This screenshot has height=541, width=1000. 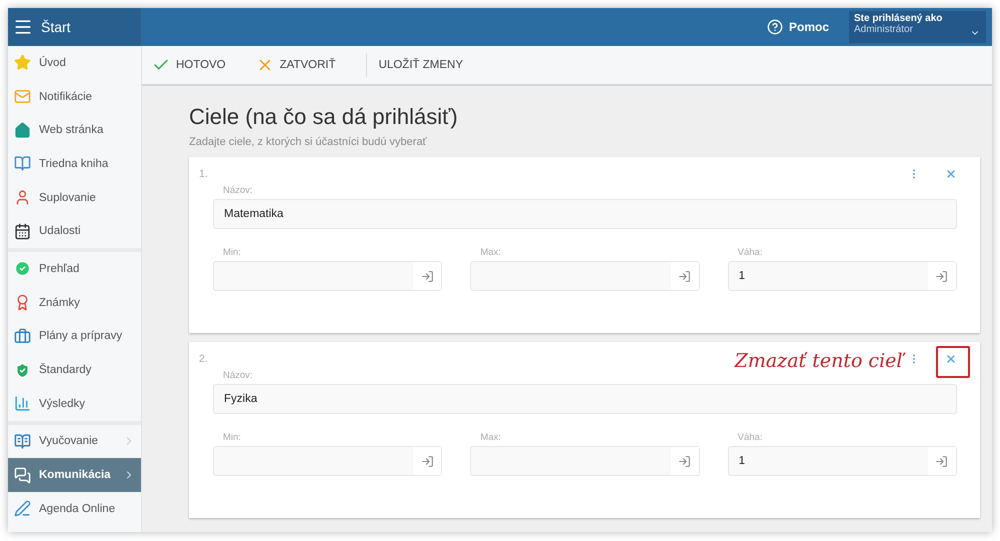 I want to click on pen-icon, so click(x=22, y=509).